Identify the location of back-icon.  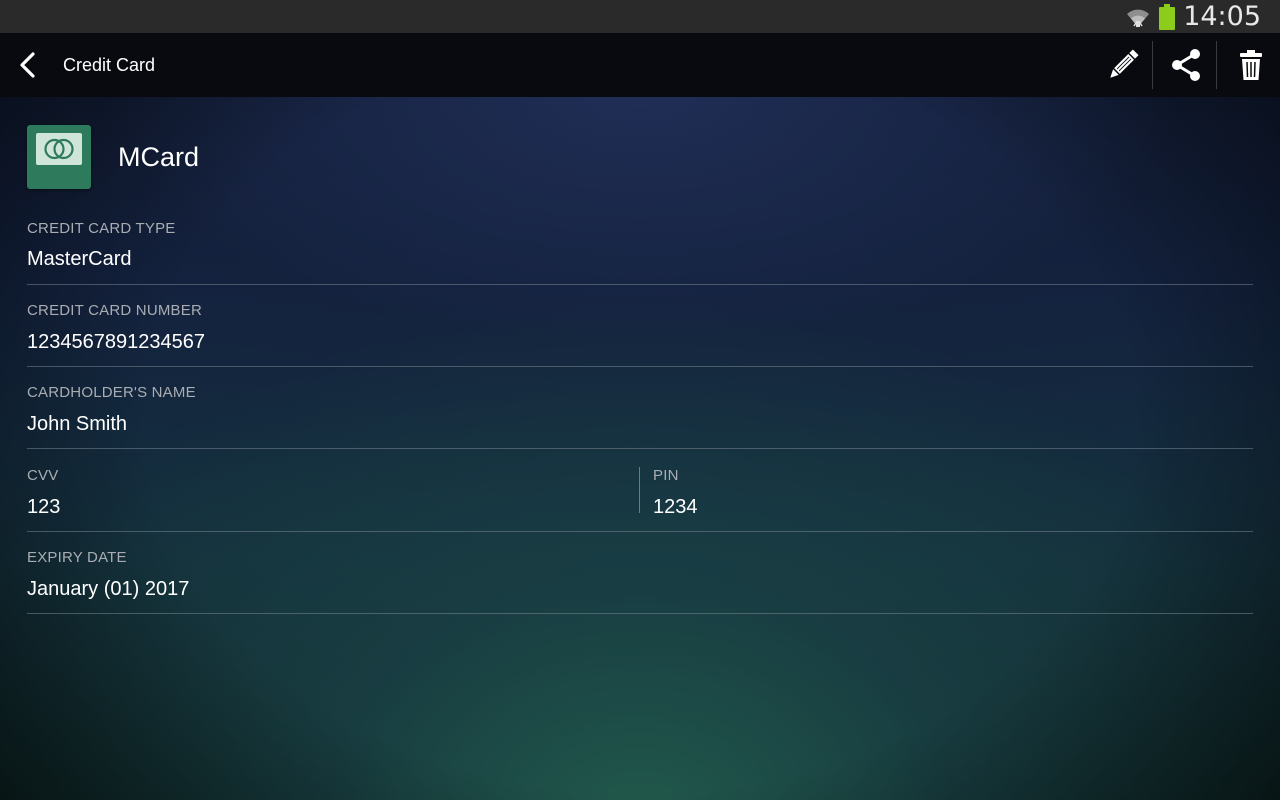
(28, 65).